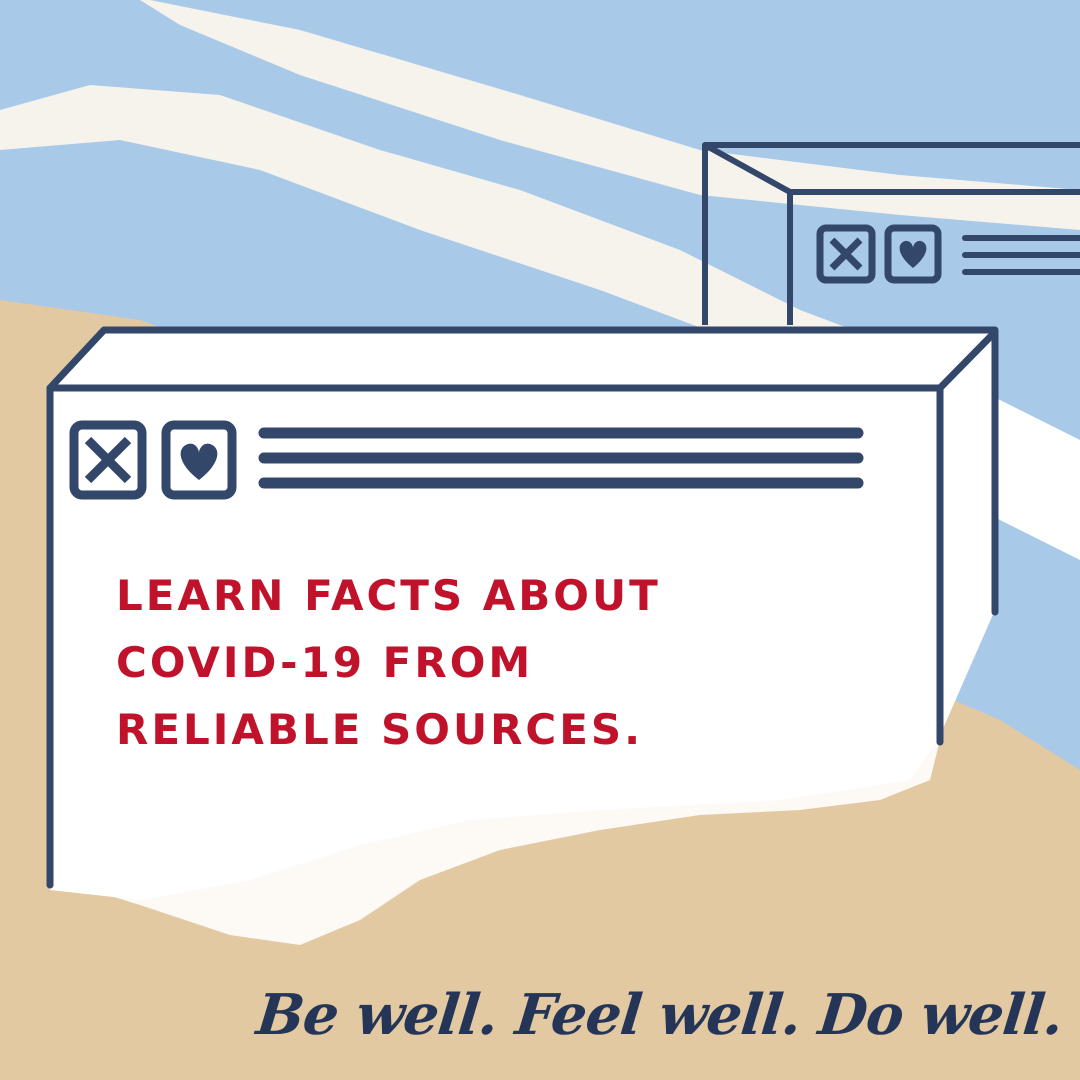  Describe the element at coordinates (388, 595) in the screenshot. I see `headline-line-1: LEARN FACTS ABOUT` at that location.